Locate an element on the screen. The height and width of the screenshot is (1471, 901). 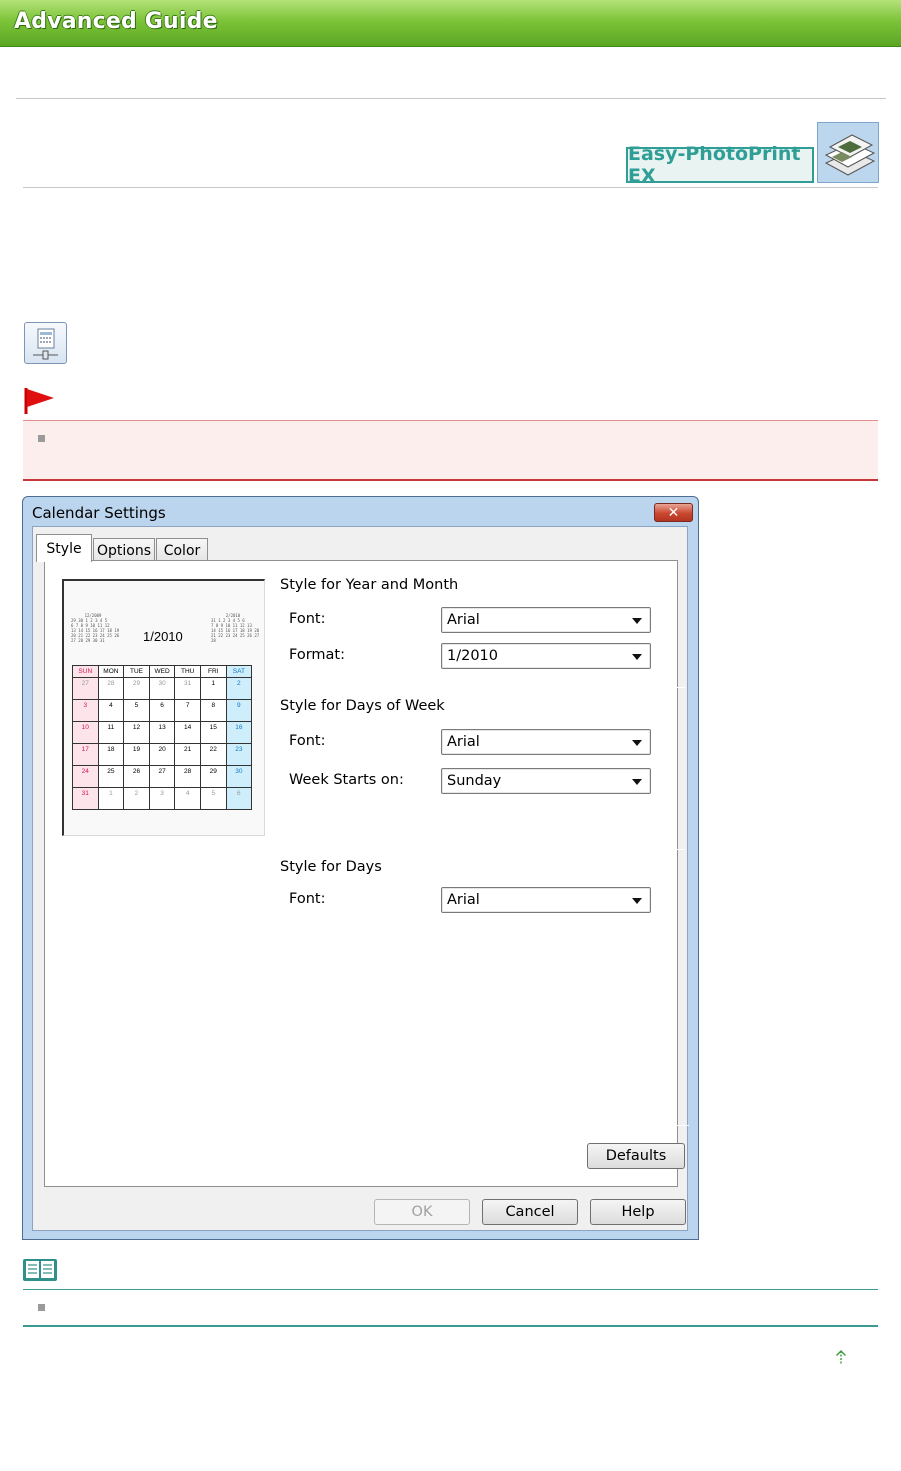
calendar-day-cell: 20 is located at coordinates (162, 754).